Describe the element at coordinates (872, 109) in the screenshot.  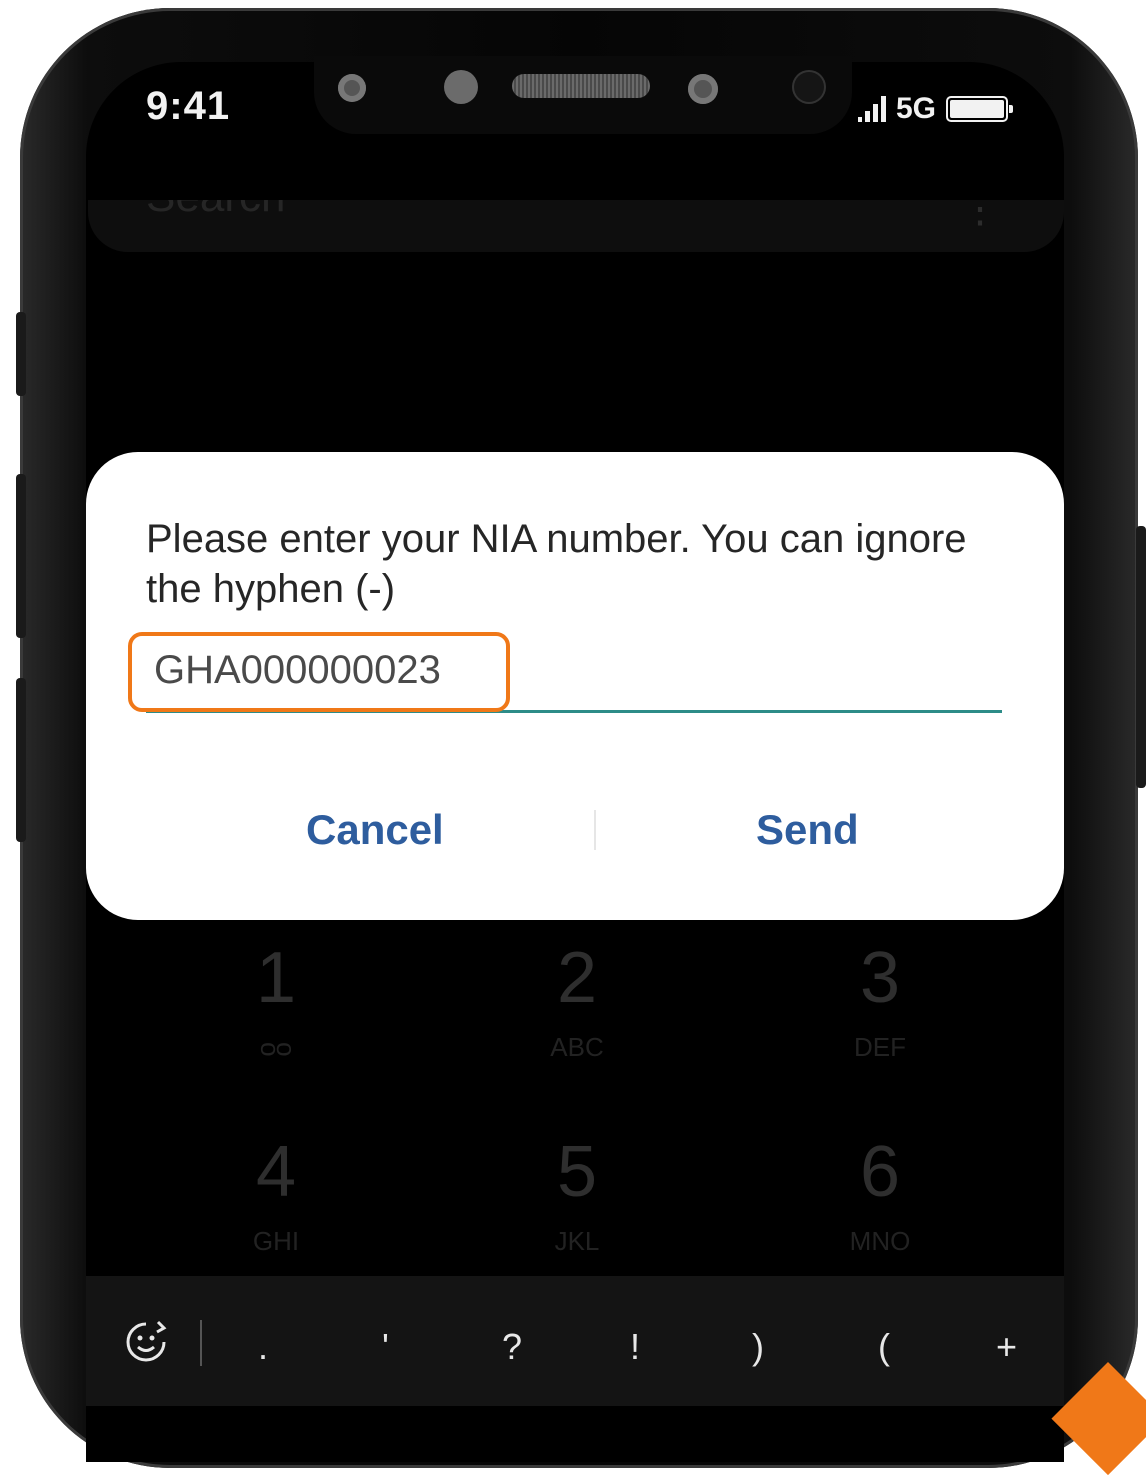
I see `signal-icon` at that location.